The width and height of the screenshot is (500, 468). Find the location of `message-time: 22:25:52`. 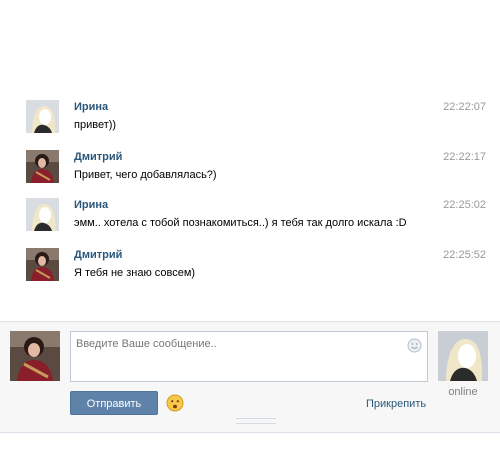

message-time: 22:25:52 is located at coordinates (464, 255).